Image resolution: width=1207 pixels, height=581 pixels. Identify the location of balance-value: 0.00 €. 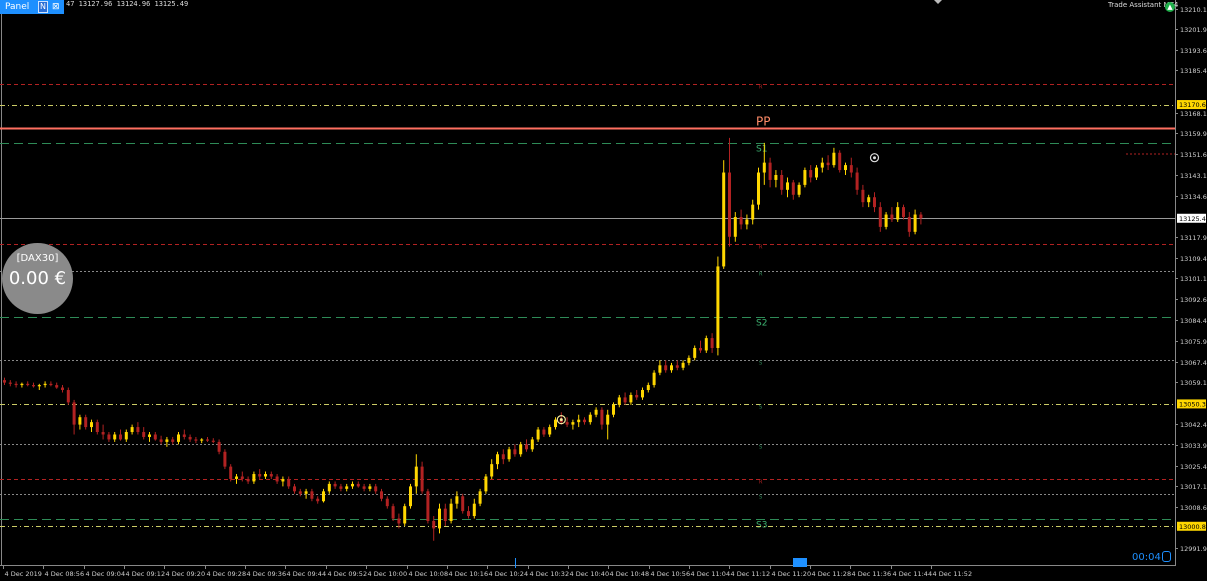
(37, 278).